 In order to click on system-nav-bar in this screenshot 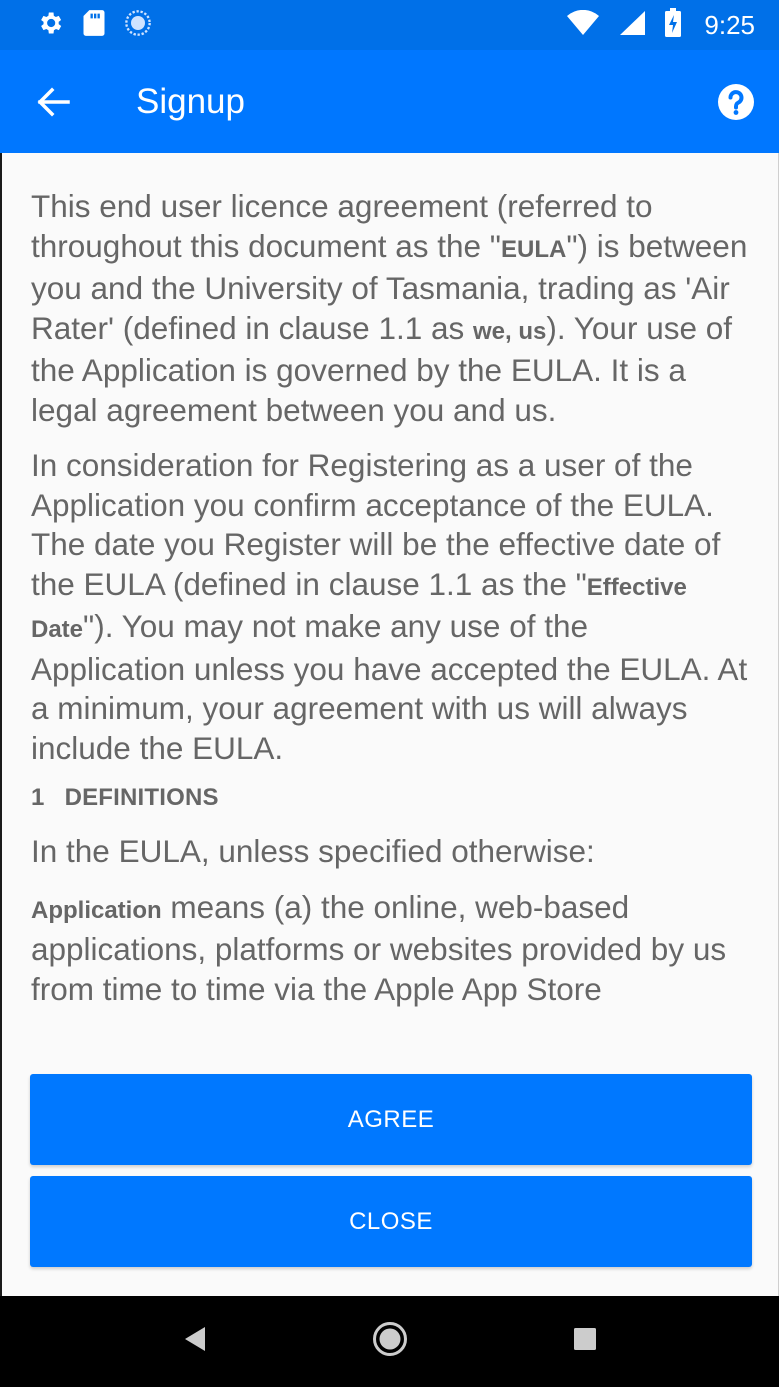, I will do `click(389, 1341)`.